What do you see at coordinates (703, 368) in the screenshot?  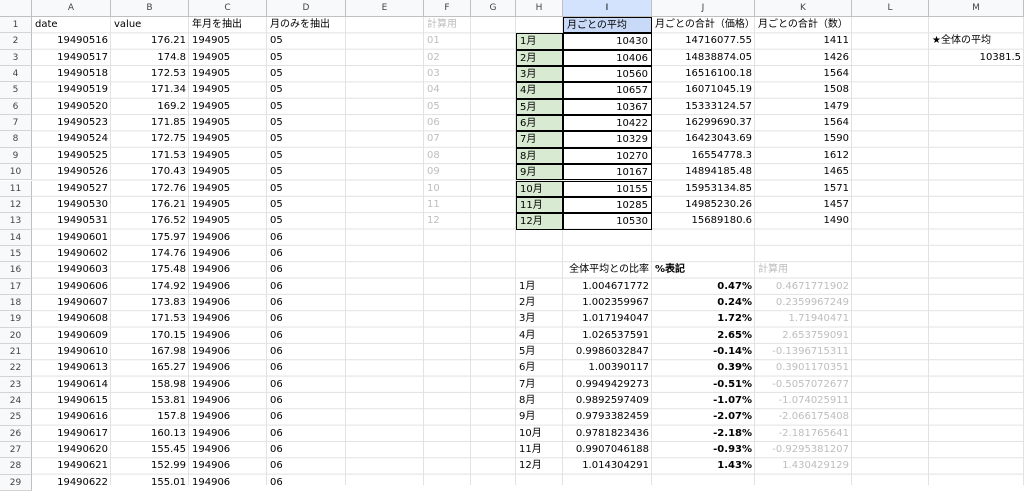 I see `percent-cell: 0.39%` at bounding box center [703, 368].